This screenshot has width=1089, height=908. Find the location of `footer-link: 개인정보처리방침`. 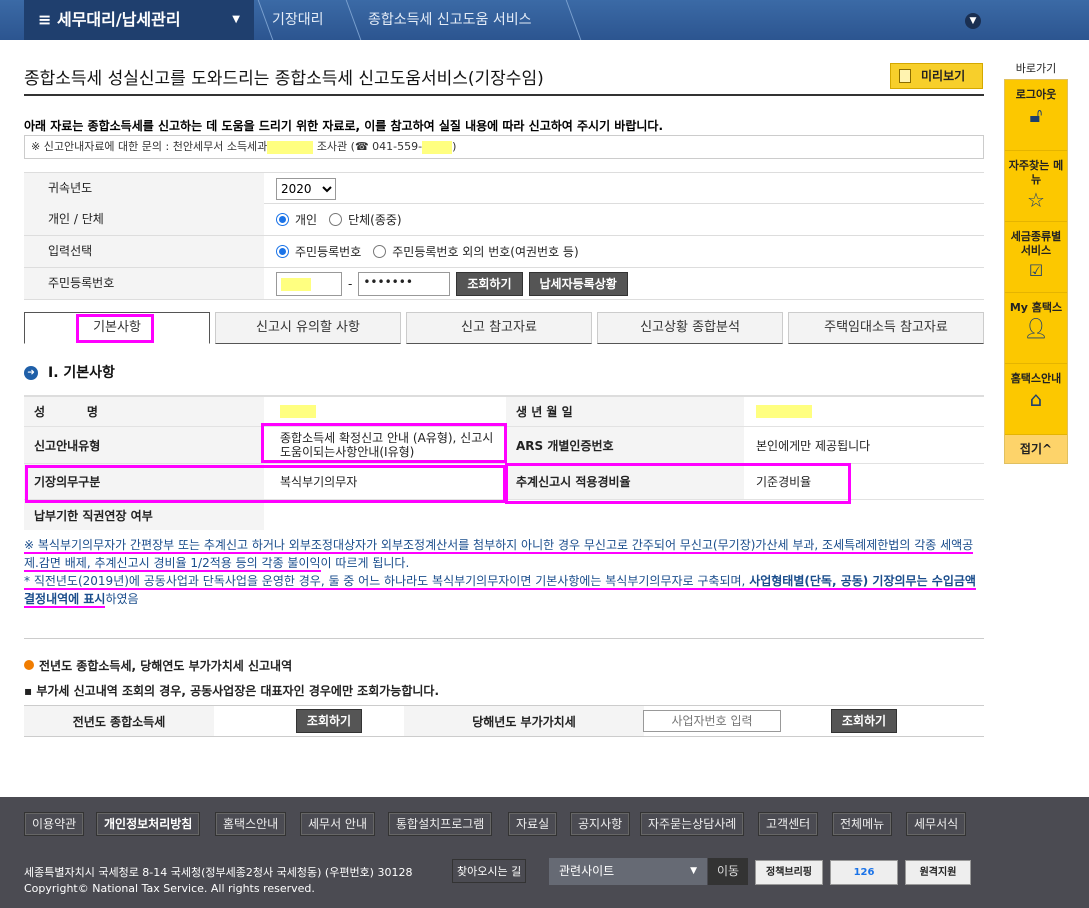

footer-link: 개인정보처리방침 is located at coordinates (148, 824).